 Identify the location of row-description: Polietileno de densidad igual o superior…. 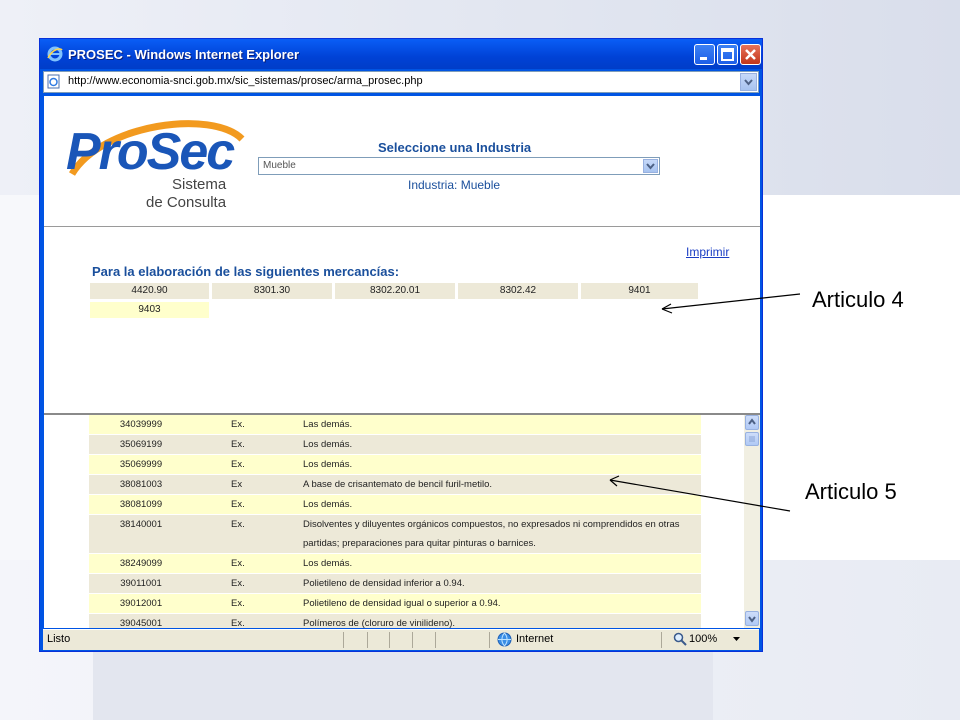
(402, 603).